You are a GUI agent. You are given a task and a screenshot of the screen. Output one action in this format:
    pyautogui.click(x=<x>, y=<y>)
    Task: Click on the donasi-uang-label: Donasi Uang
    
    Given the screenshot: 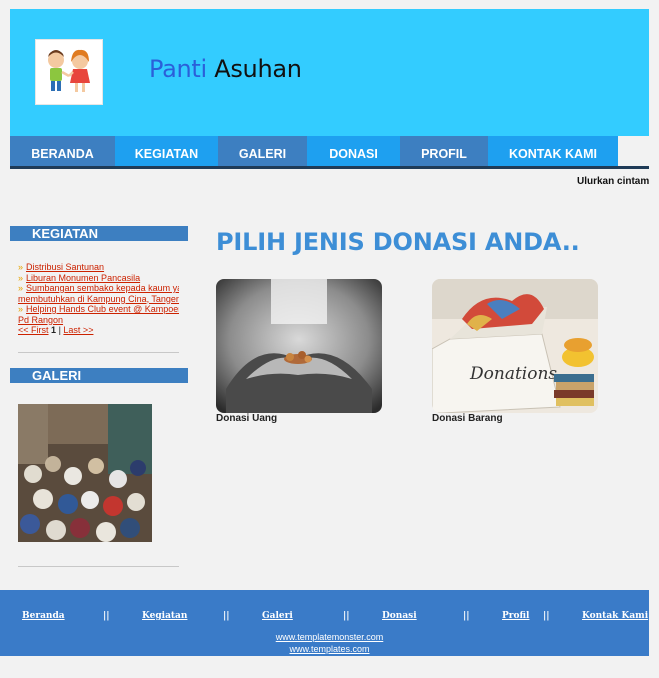 What is the action you would take?
    pyautogui.click(x=246, y=418)
    